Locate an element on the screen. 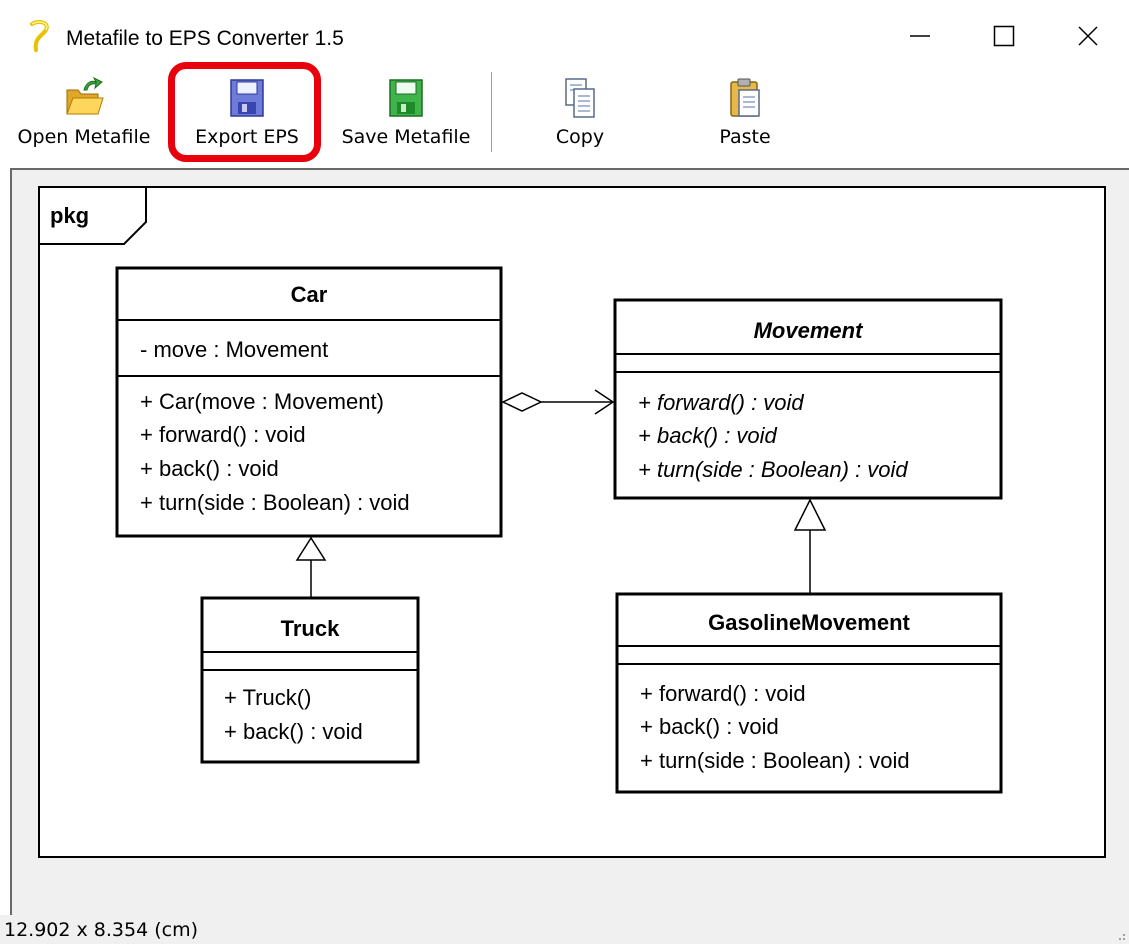  truck-class-name: Truck is located at coordinates (310, 628).